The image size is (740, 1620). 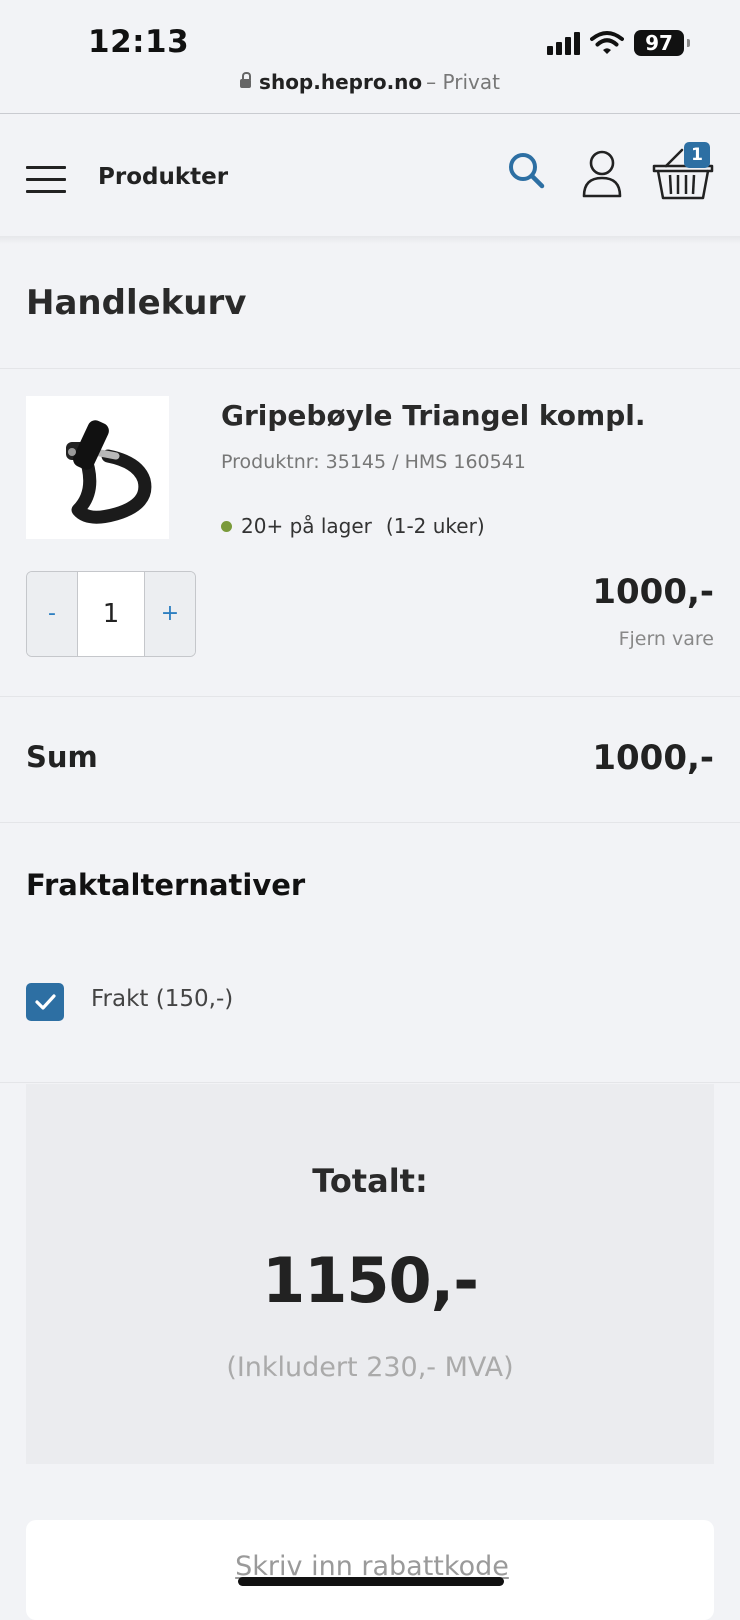 I want to click on stock-eta: (1-2 uker), so click(x=435, y=526).